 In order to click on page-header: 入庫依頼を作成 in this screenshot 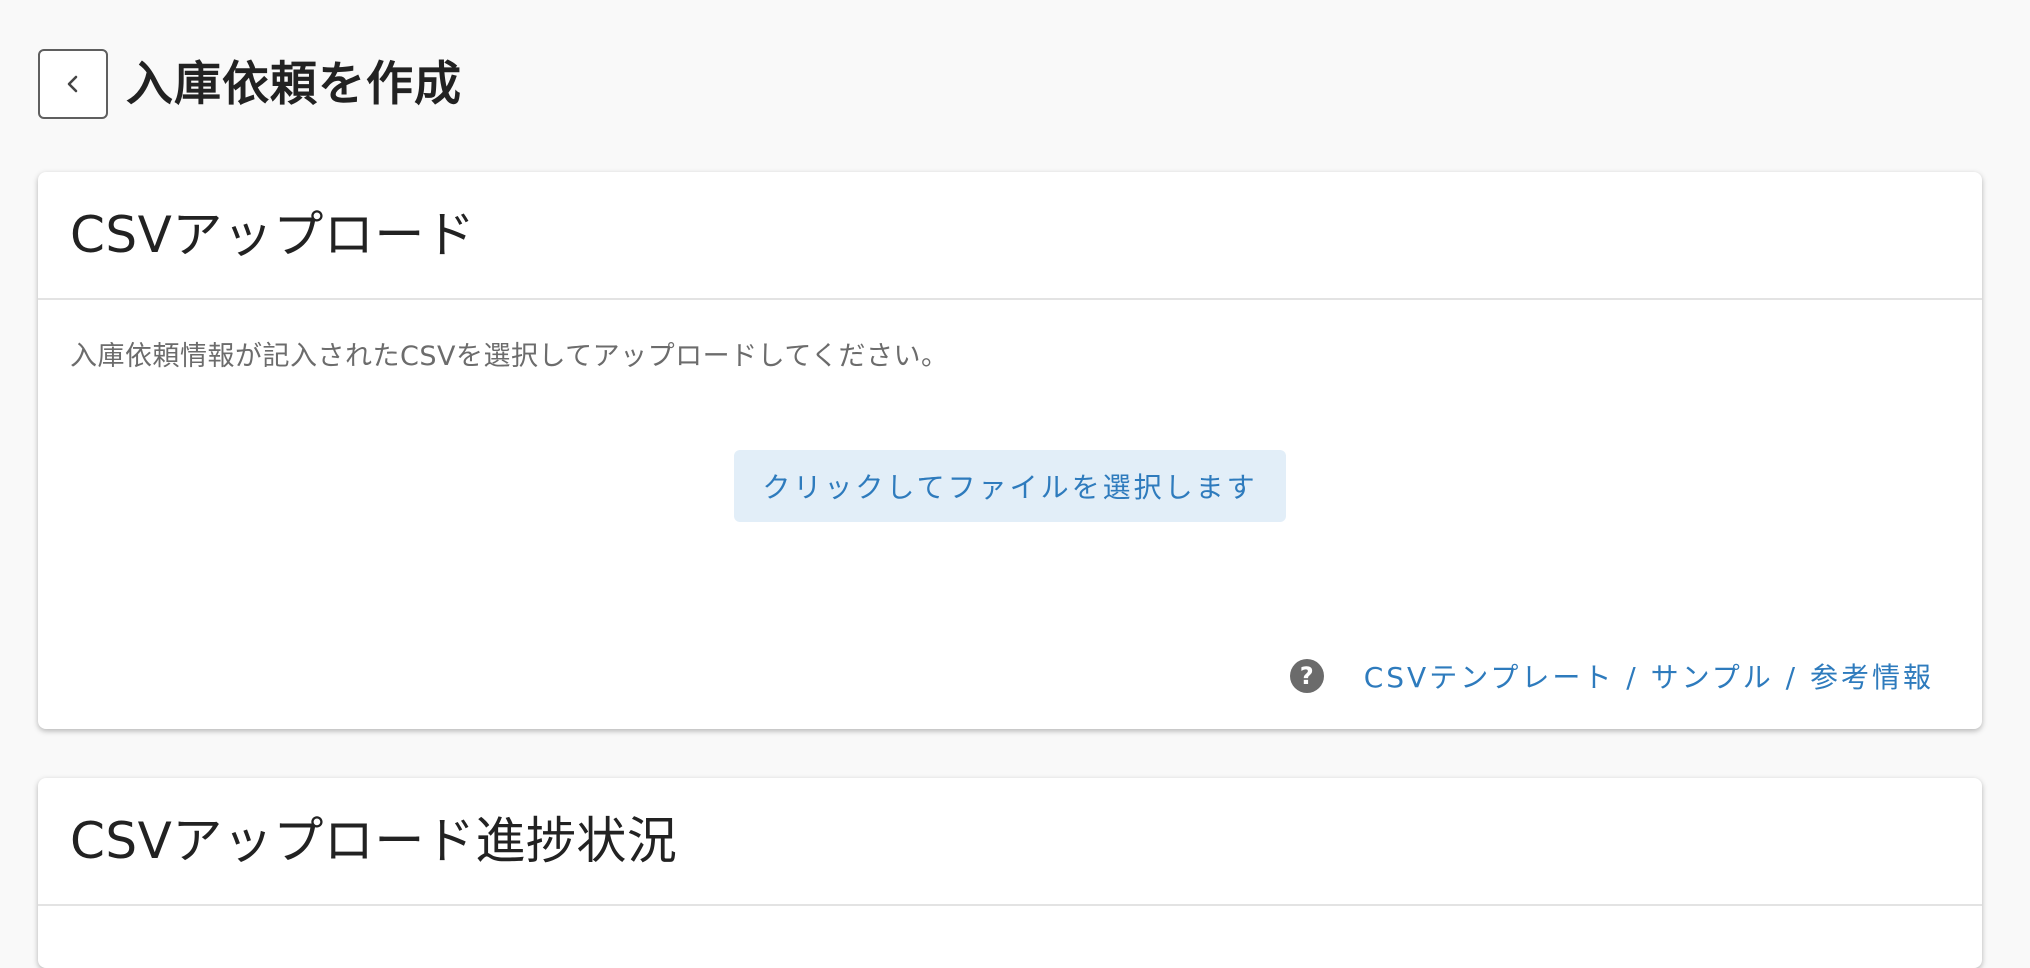, I will do `click(250, 84)`.